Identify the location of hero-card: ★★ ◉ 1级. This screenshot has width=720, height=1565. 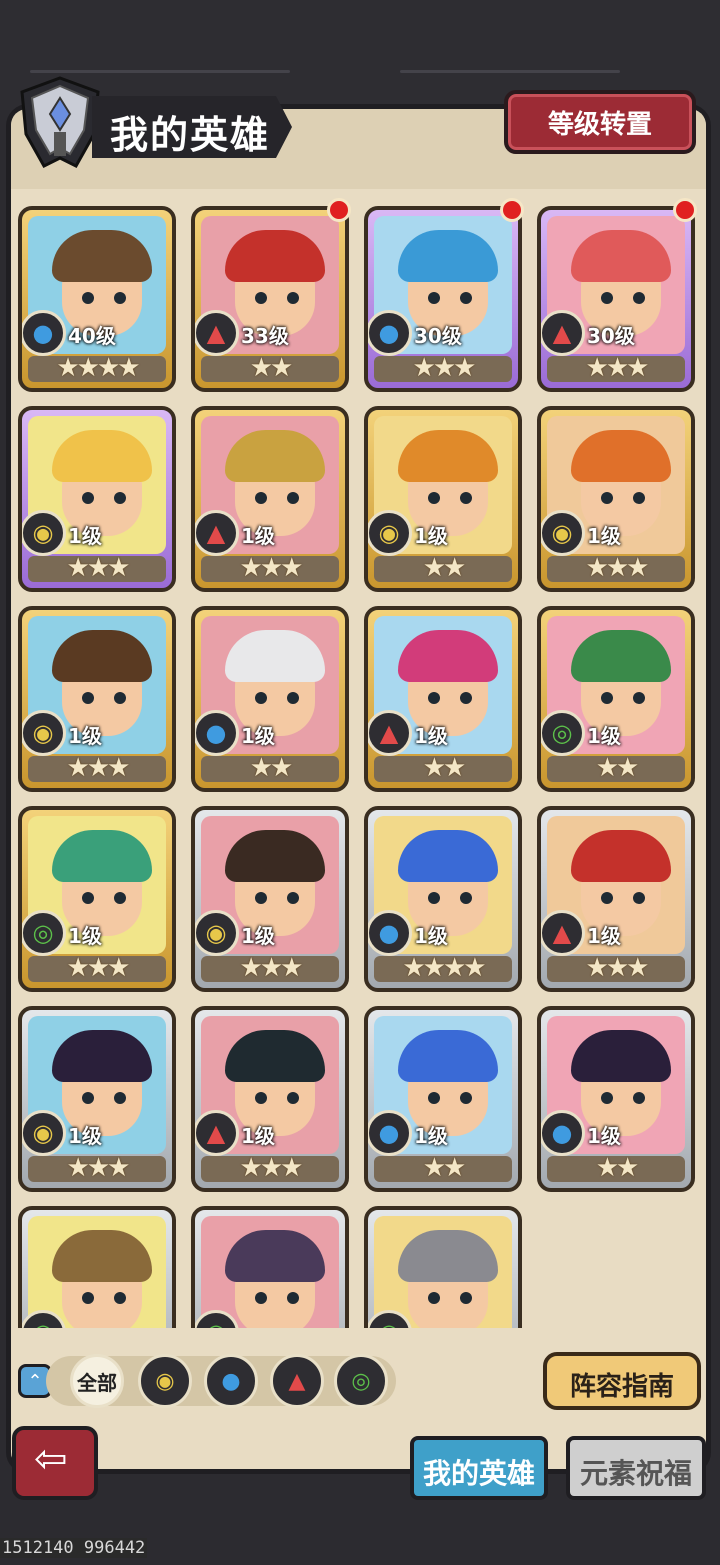
(443, 499).